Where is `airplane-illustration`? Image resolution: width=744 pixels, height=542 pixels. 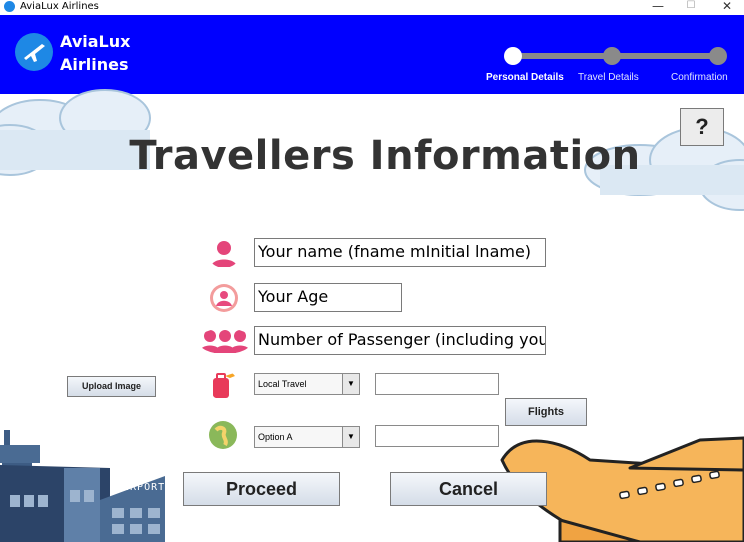 airplane-illustration is located at coordinates (622, 489).